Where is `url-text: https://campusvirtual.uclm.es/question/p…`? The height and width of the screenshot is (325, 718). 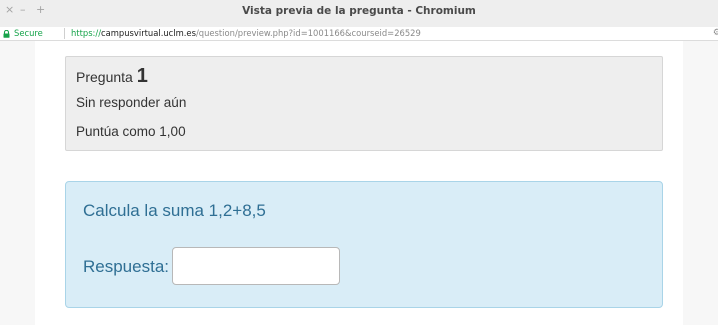
url-text: https://campusvirtual.uclm.es/question/p… is located at coordinates (246, 33).